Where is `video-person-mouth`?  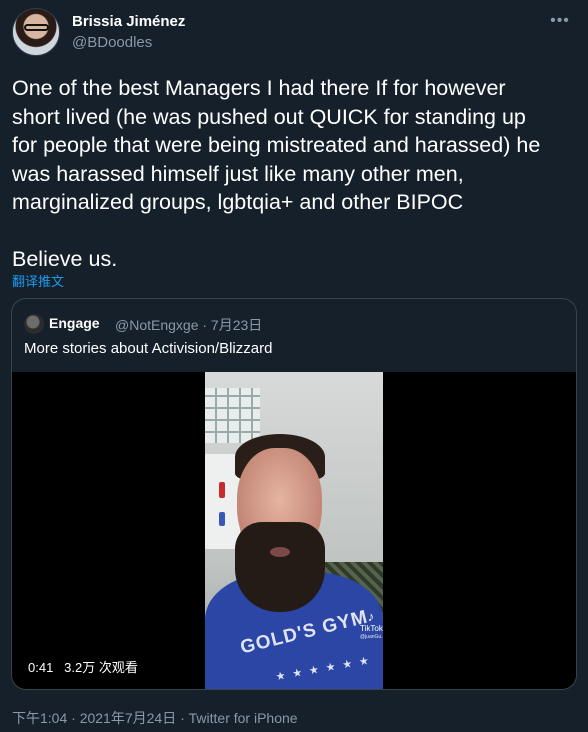
video-person-mouth is located at coordinates (280, 552).